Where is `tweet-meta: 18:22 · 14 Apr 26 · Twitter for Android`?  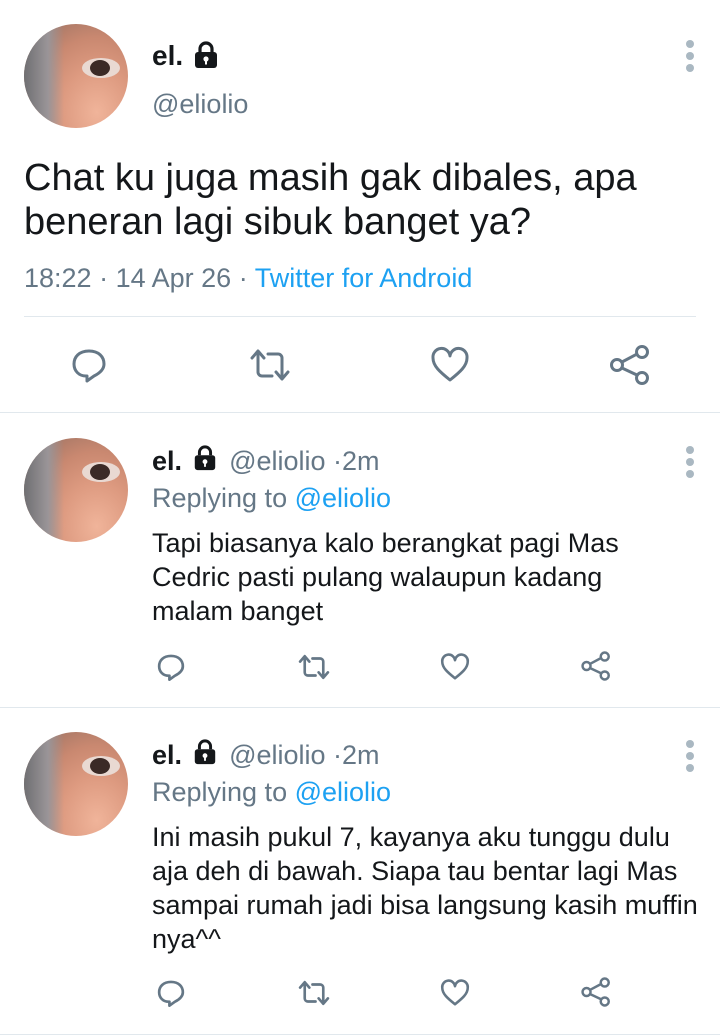 tweet-meta: 18:22 · 14 Apr 26 · Twitter for Android is located at coordinates (248, 278).